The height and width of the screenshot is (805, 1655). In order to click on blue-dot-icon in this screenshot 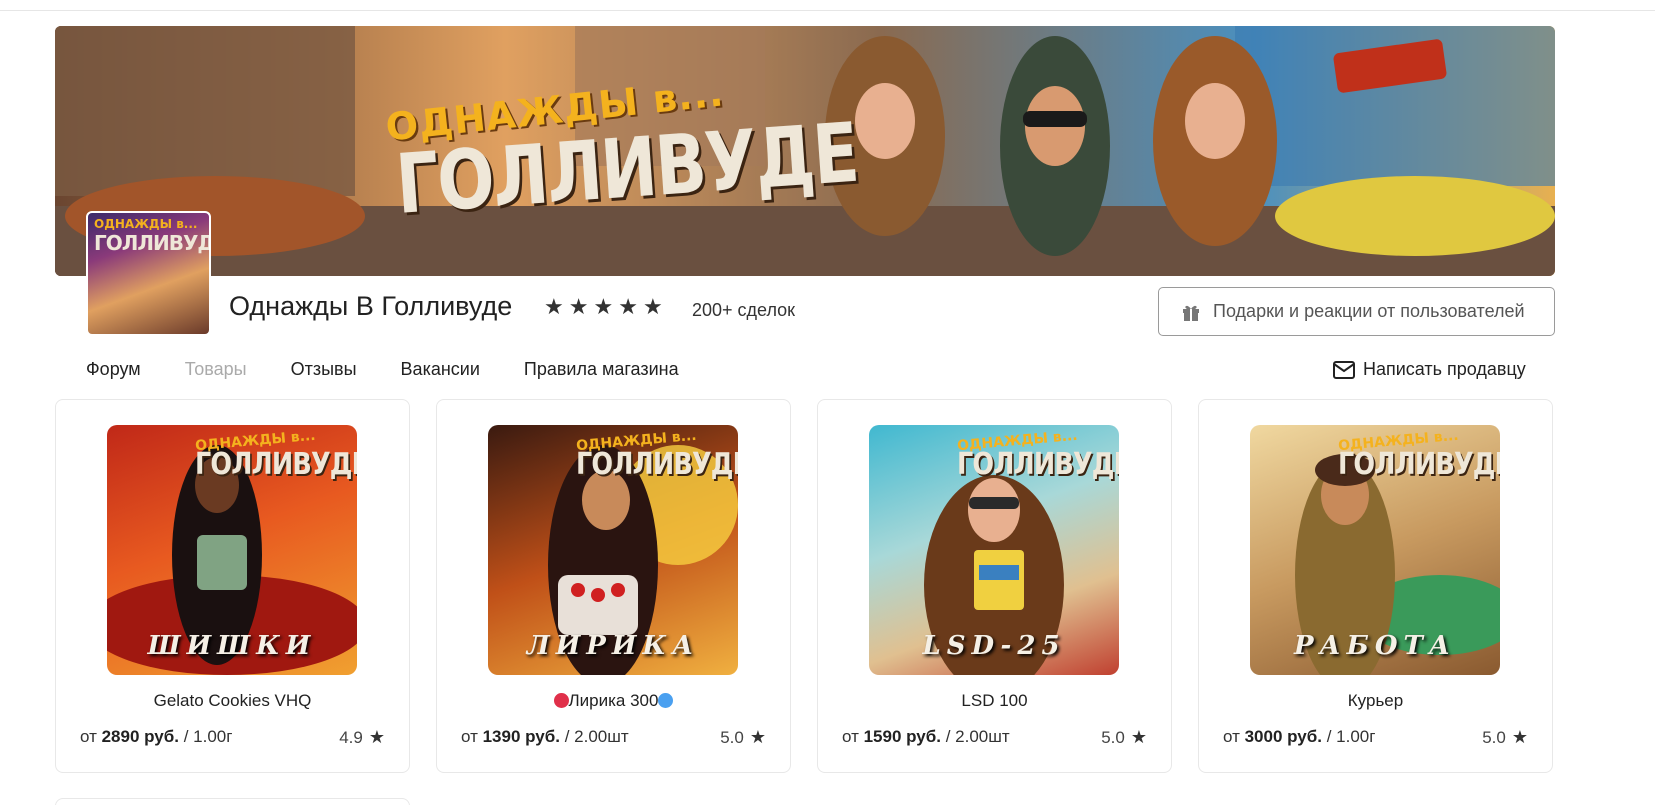, I will do `click(666, 700)`.